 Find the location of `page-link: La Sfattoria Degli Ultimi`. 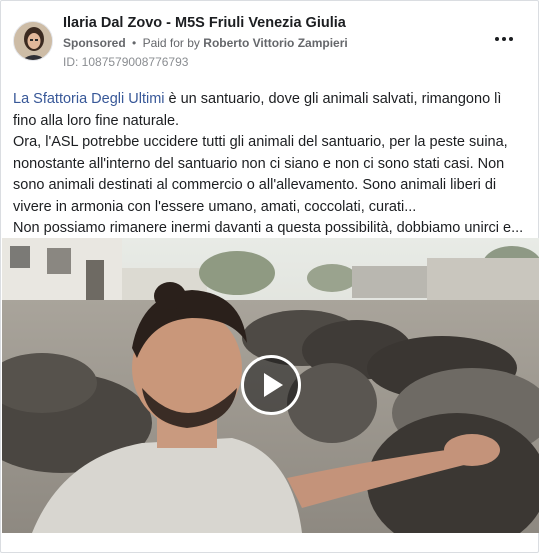

page-link: La Sfattoria Degli Ultimi is located at coordinates (89, 99).